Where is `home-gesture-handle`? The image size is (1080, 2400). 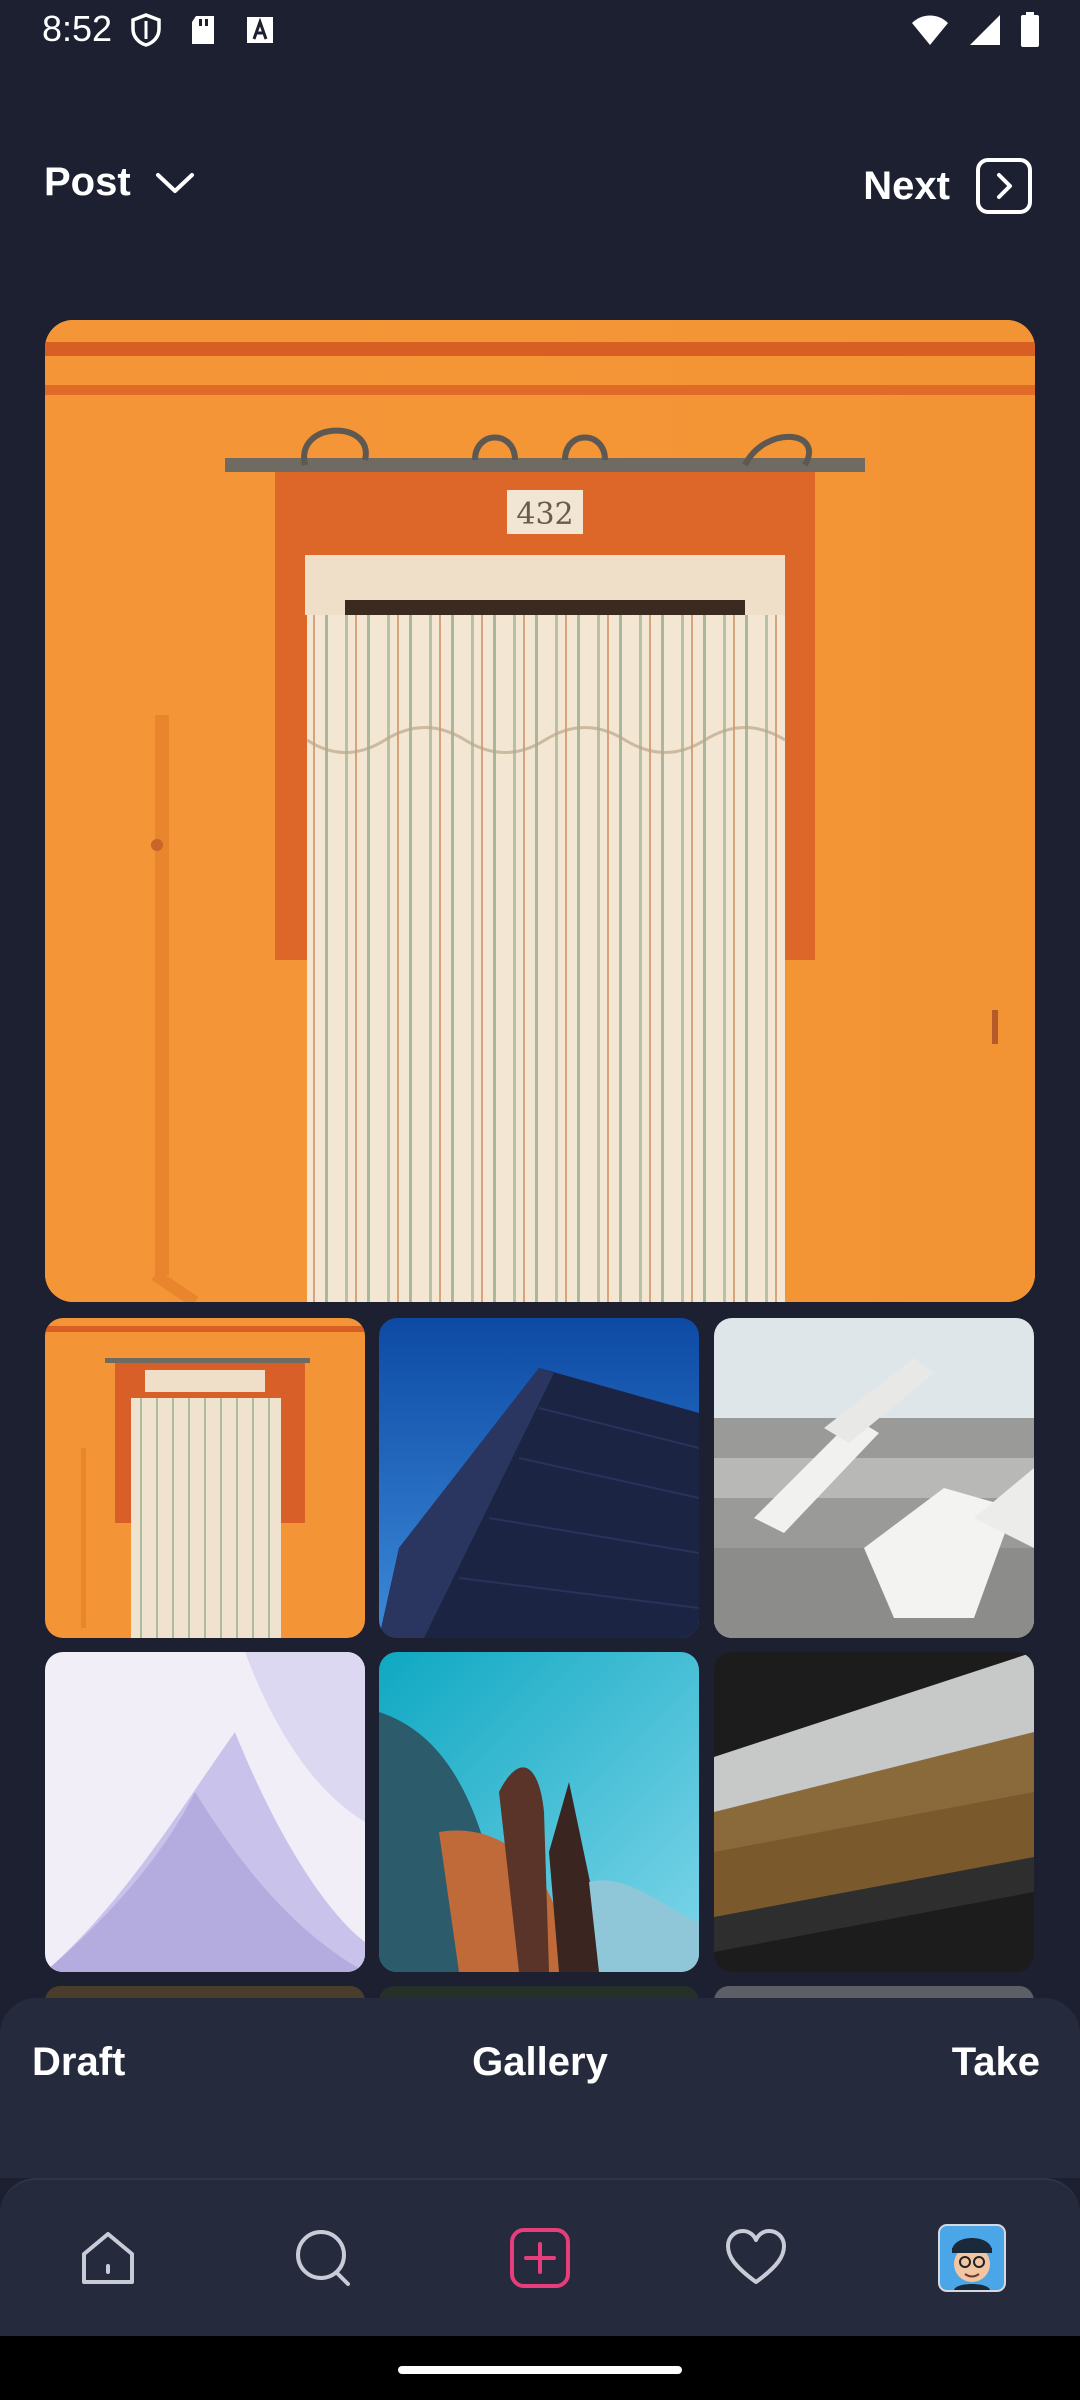
home-gesture-handle is located at coordinates (540, 2370).